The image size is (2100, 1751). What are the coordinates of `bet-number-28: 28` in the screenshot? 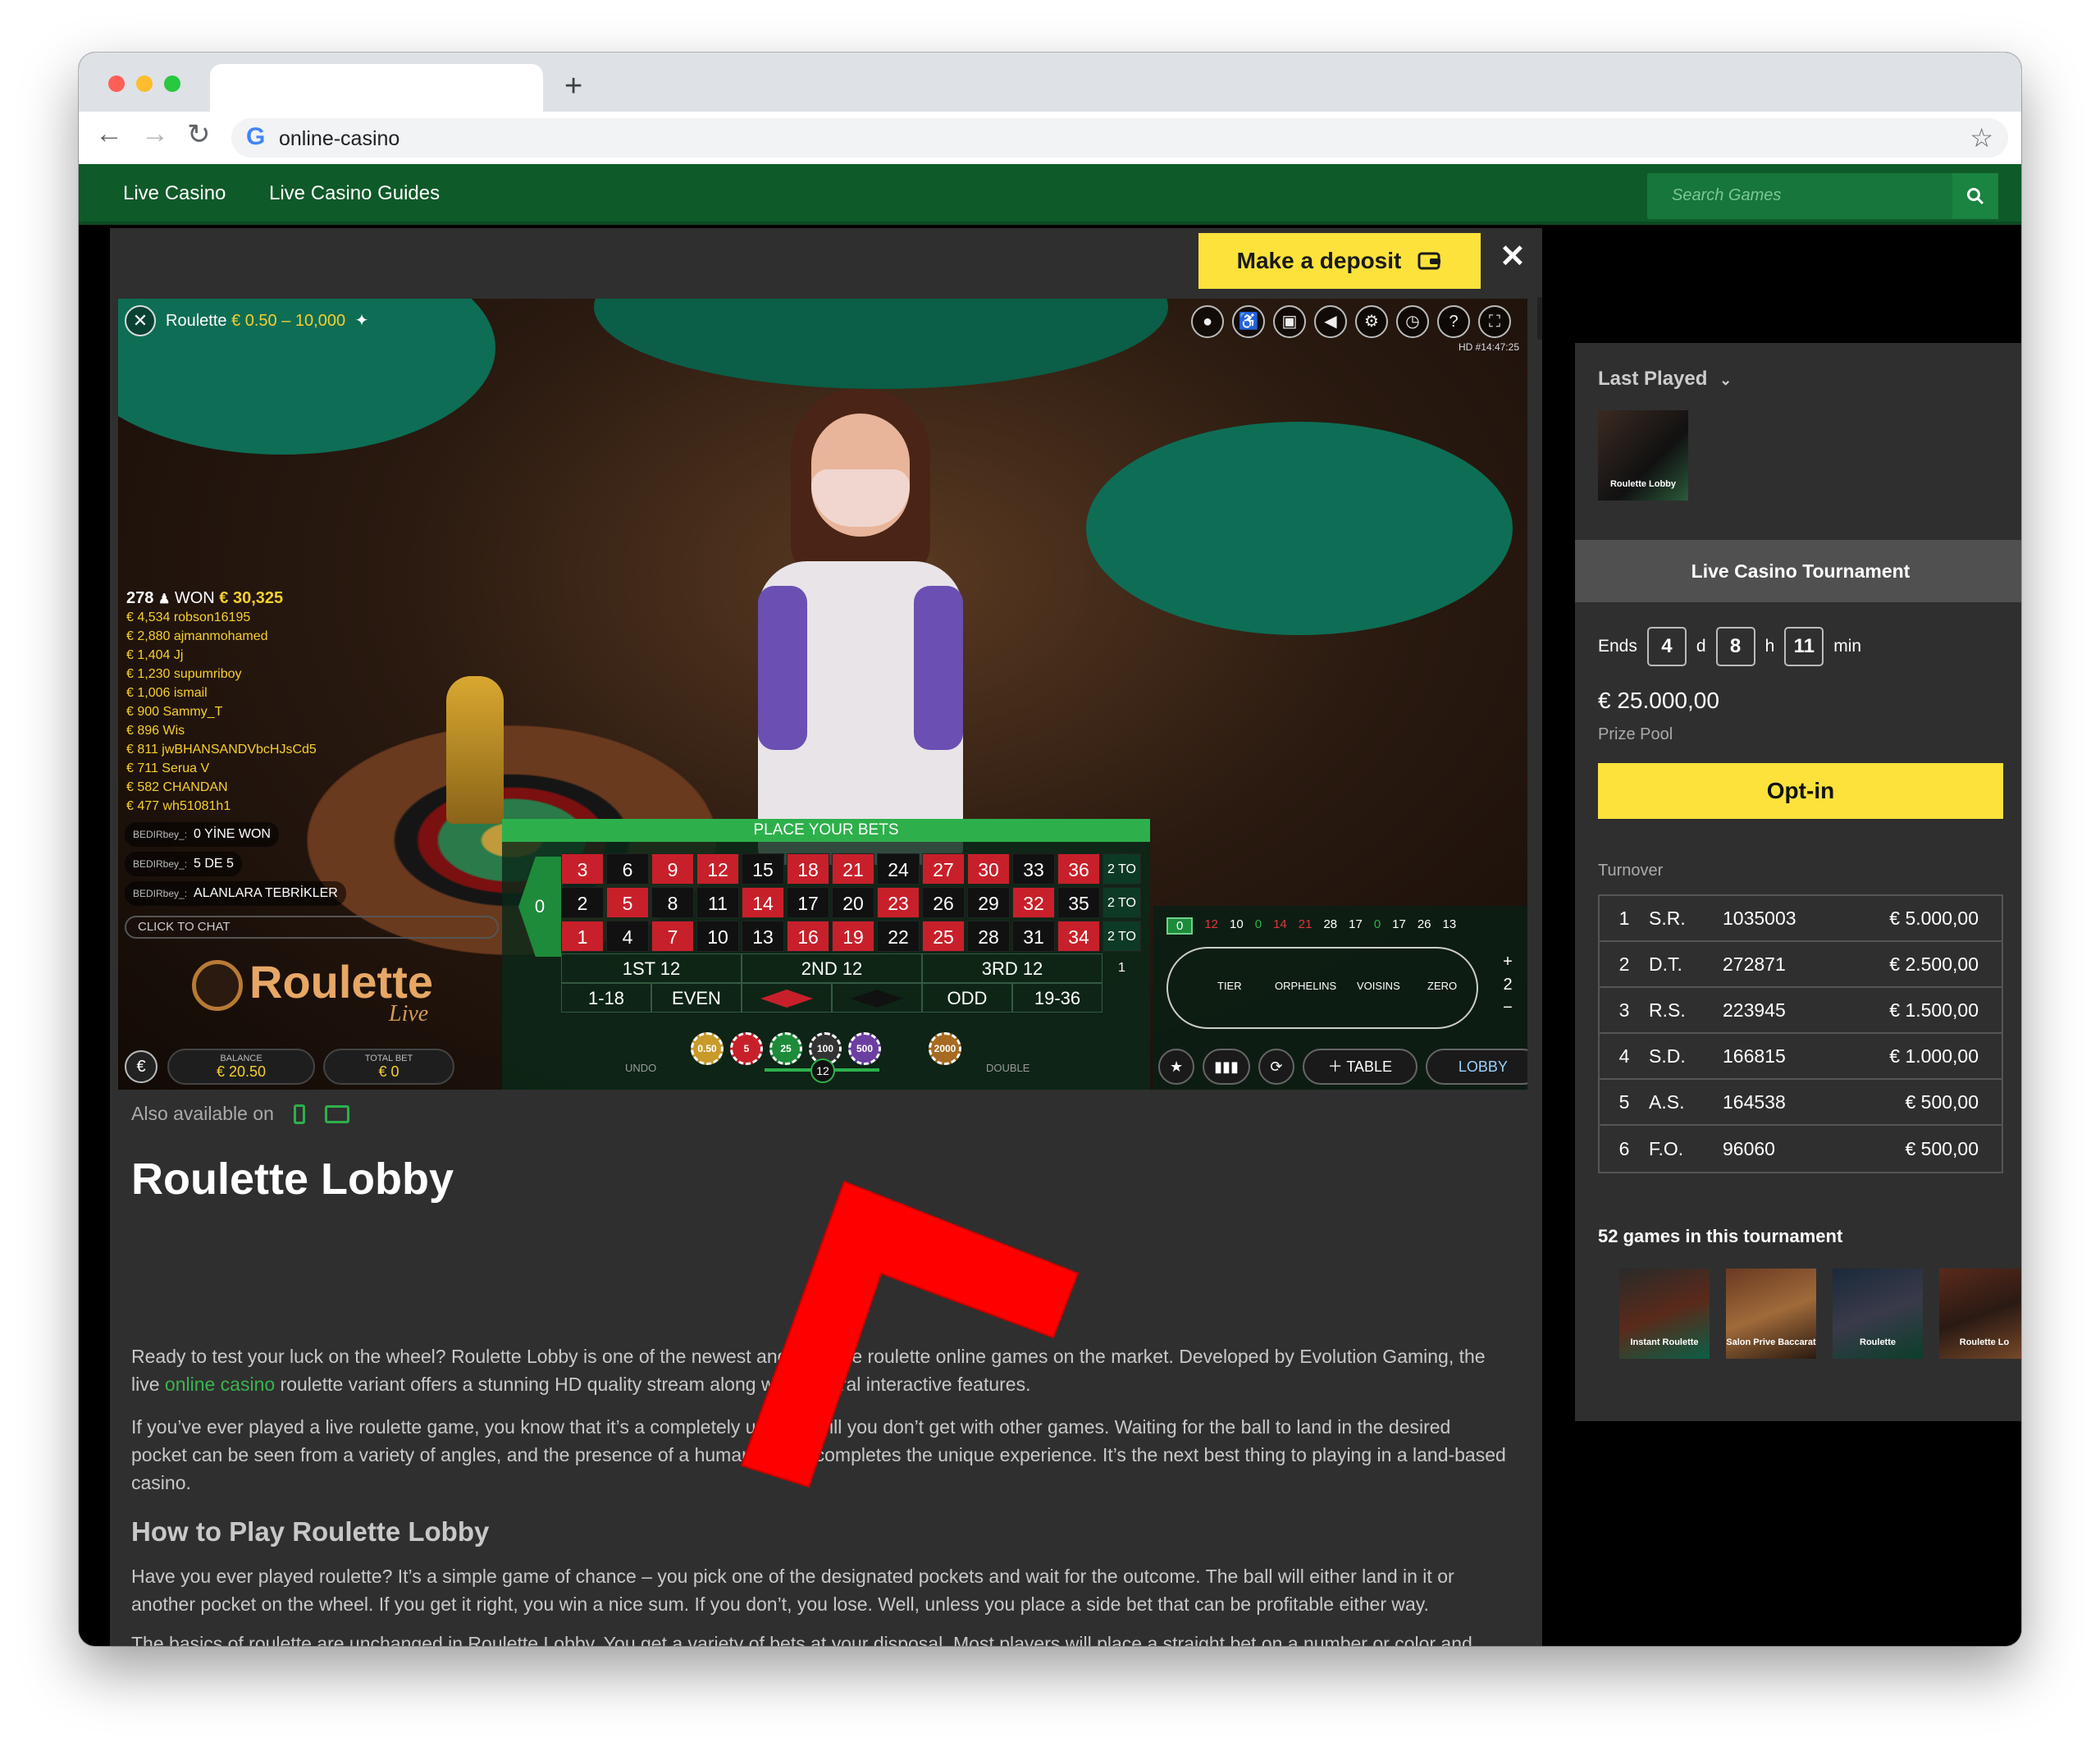 It's located at (988, 936).